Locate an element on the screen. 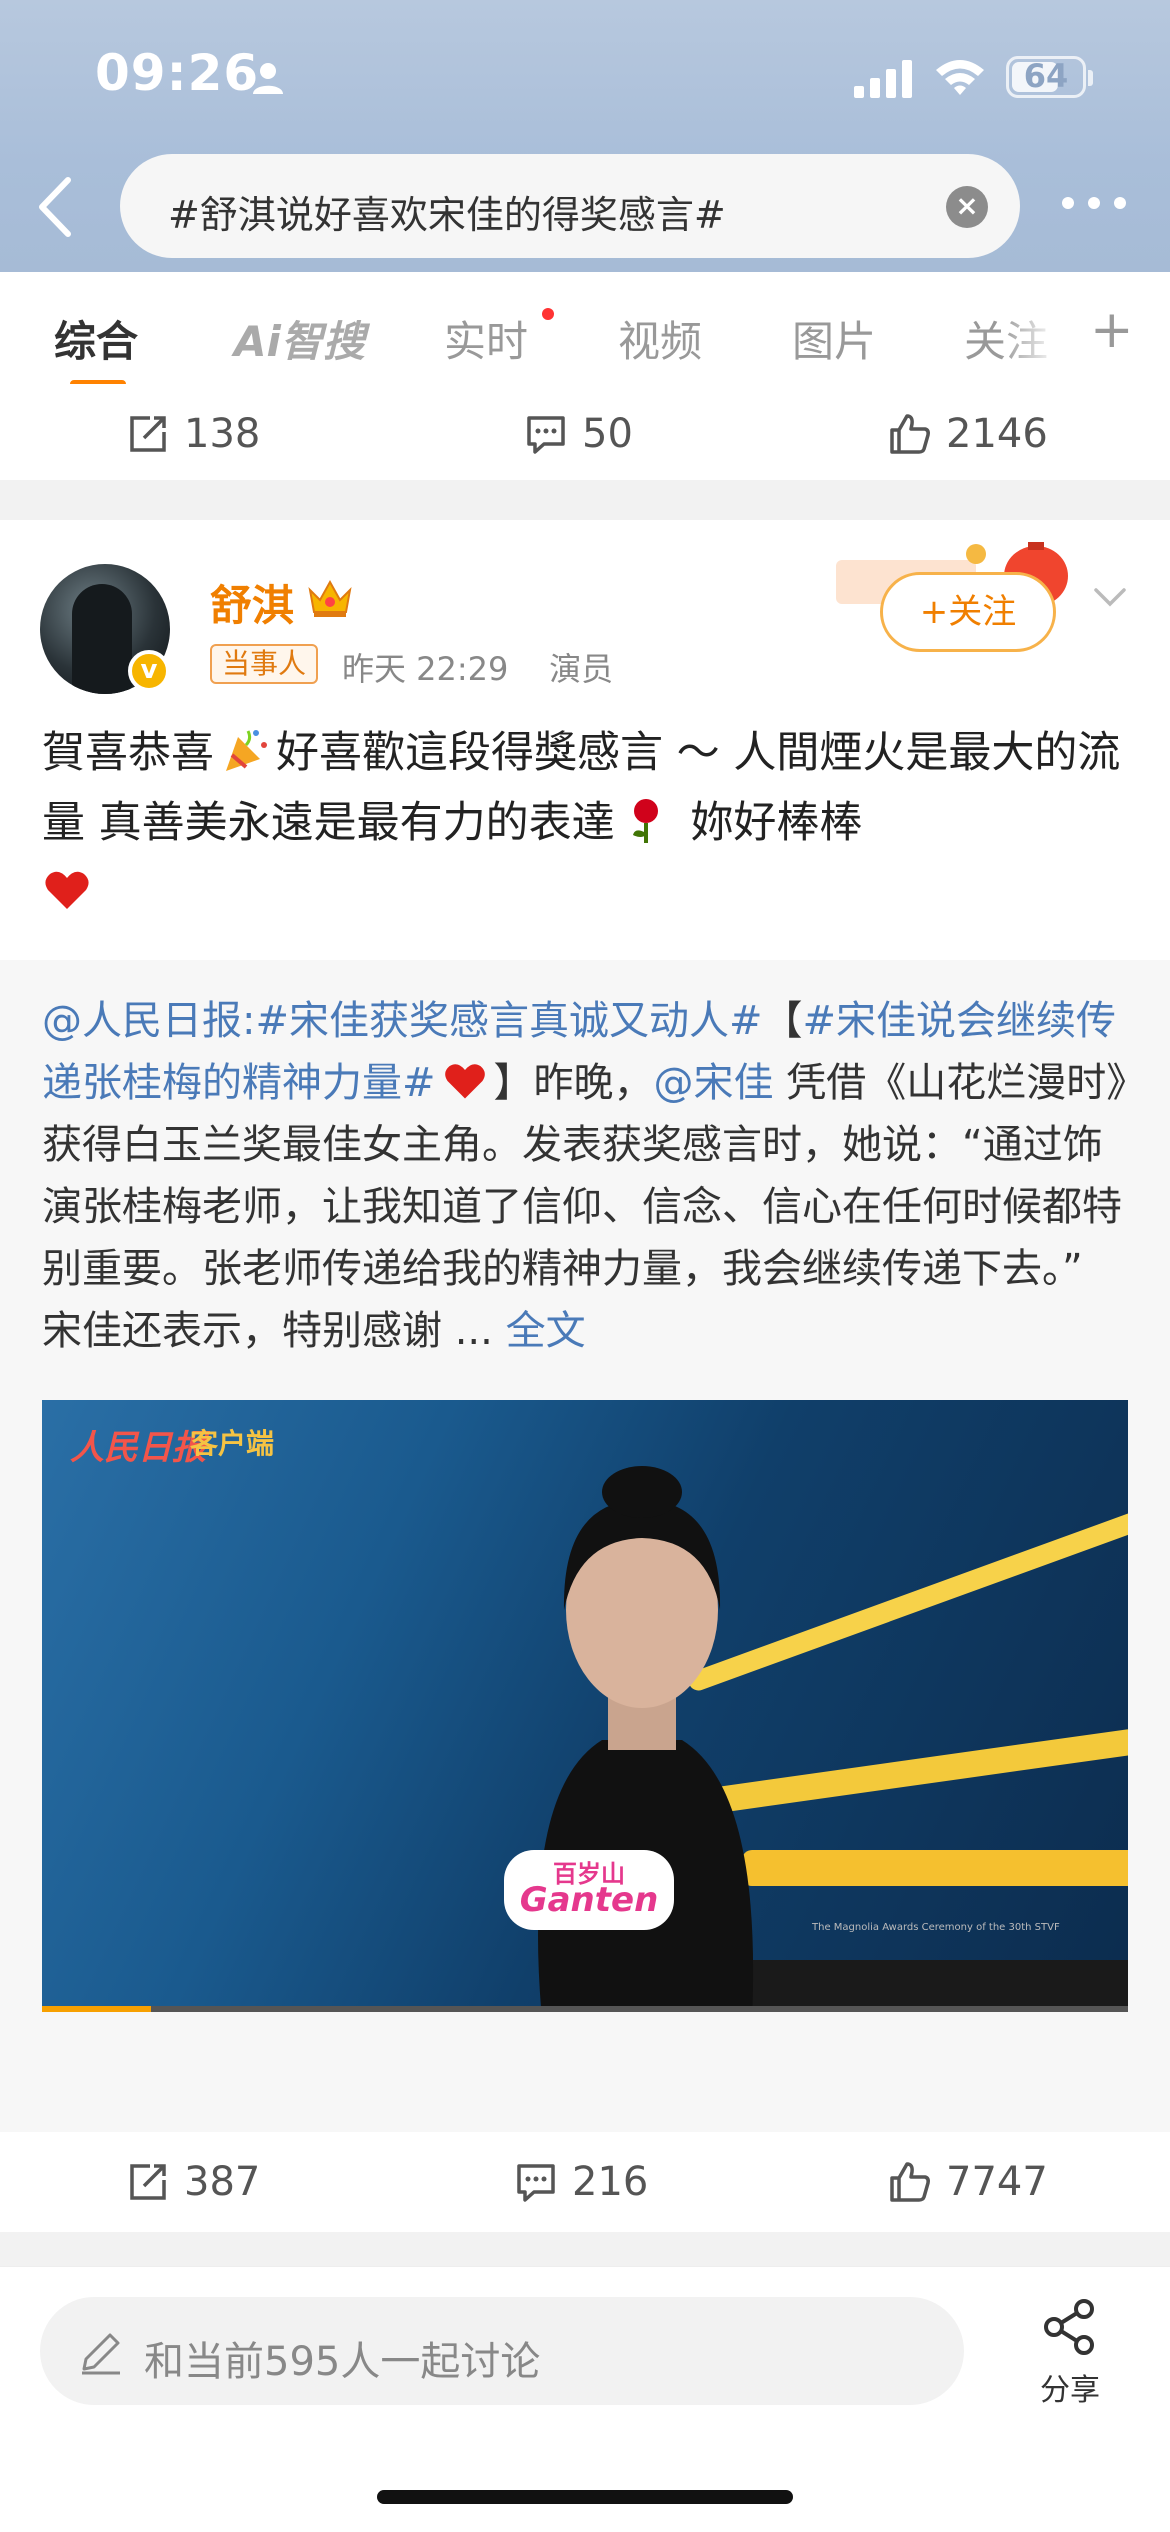 The image size is (1170, 2532). comment-input: 和当前595人一起讨论 is located at coordinates (502, 2351).